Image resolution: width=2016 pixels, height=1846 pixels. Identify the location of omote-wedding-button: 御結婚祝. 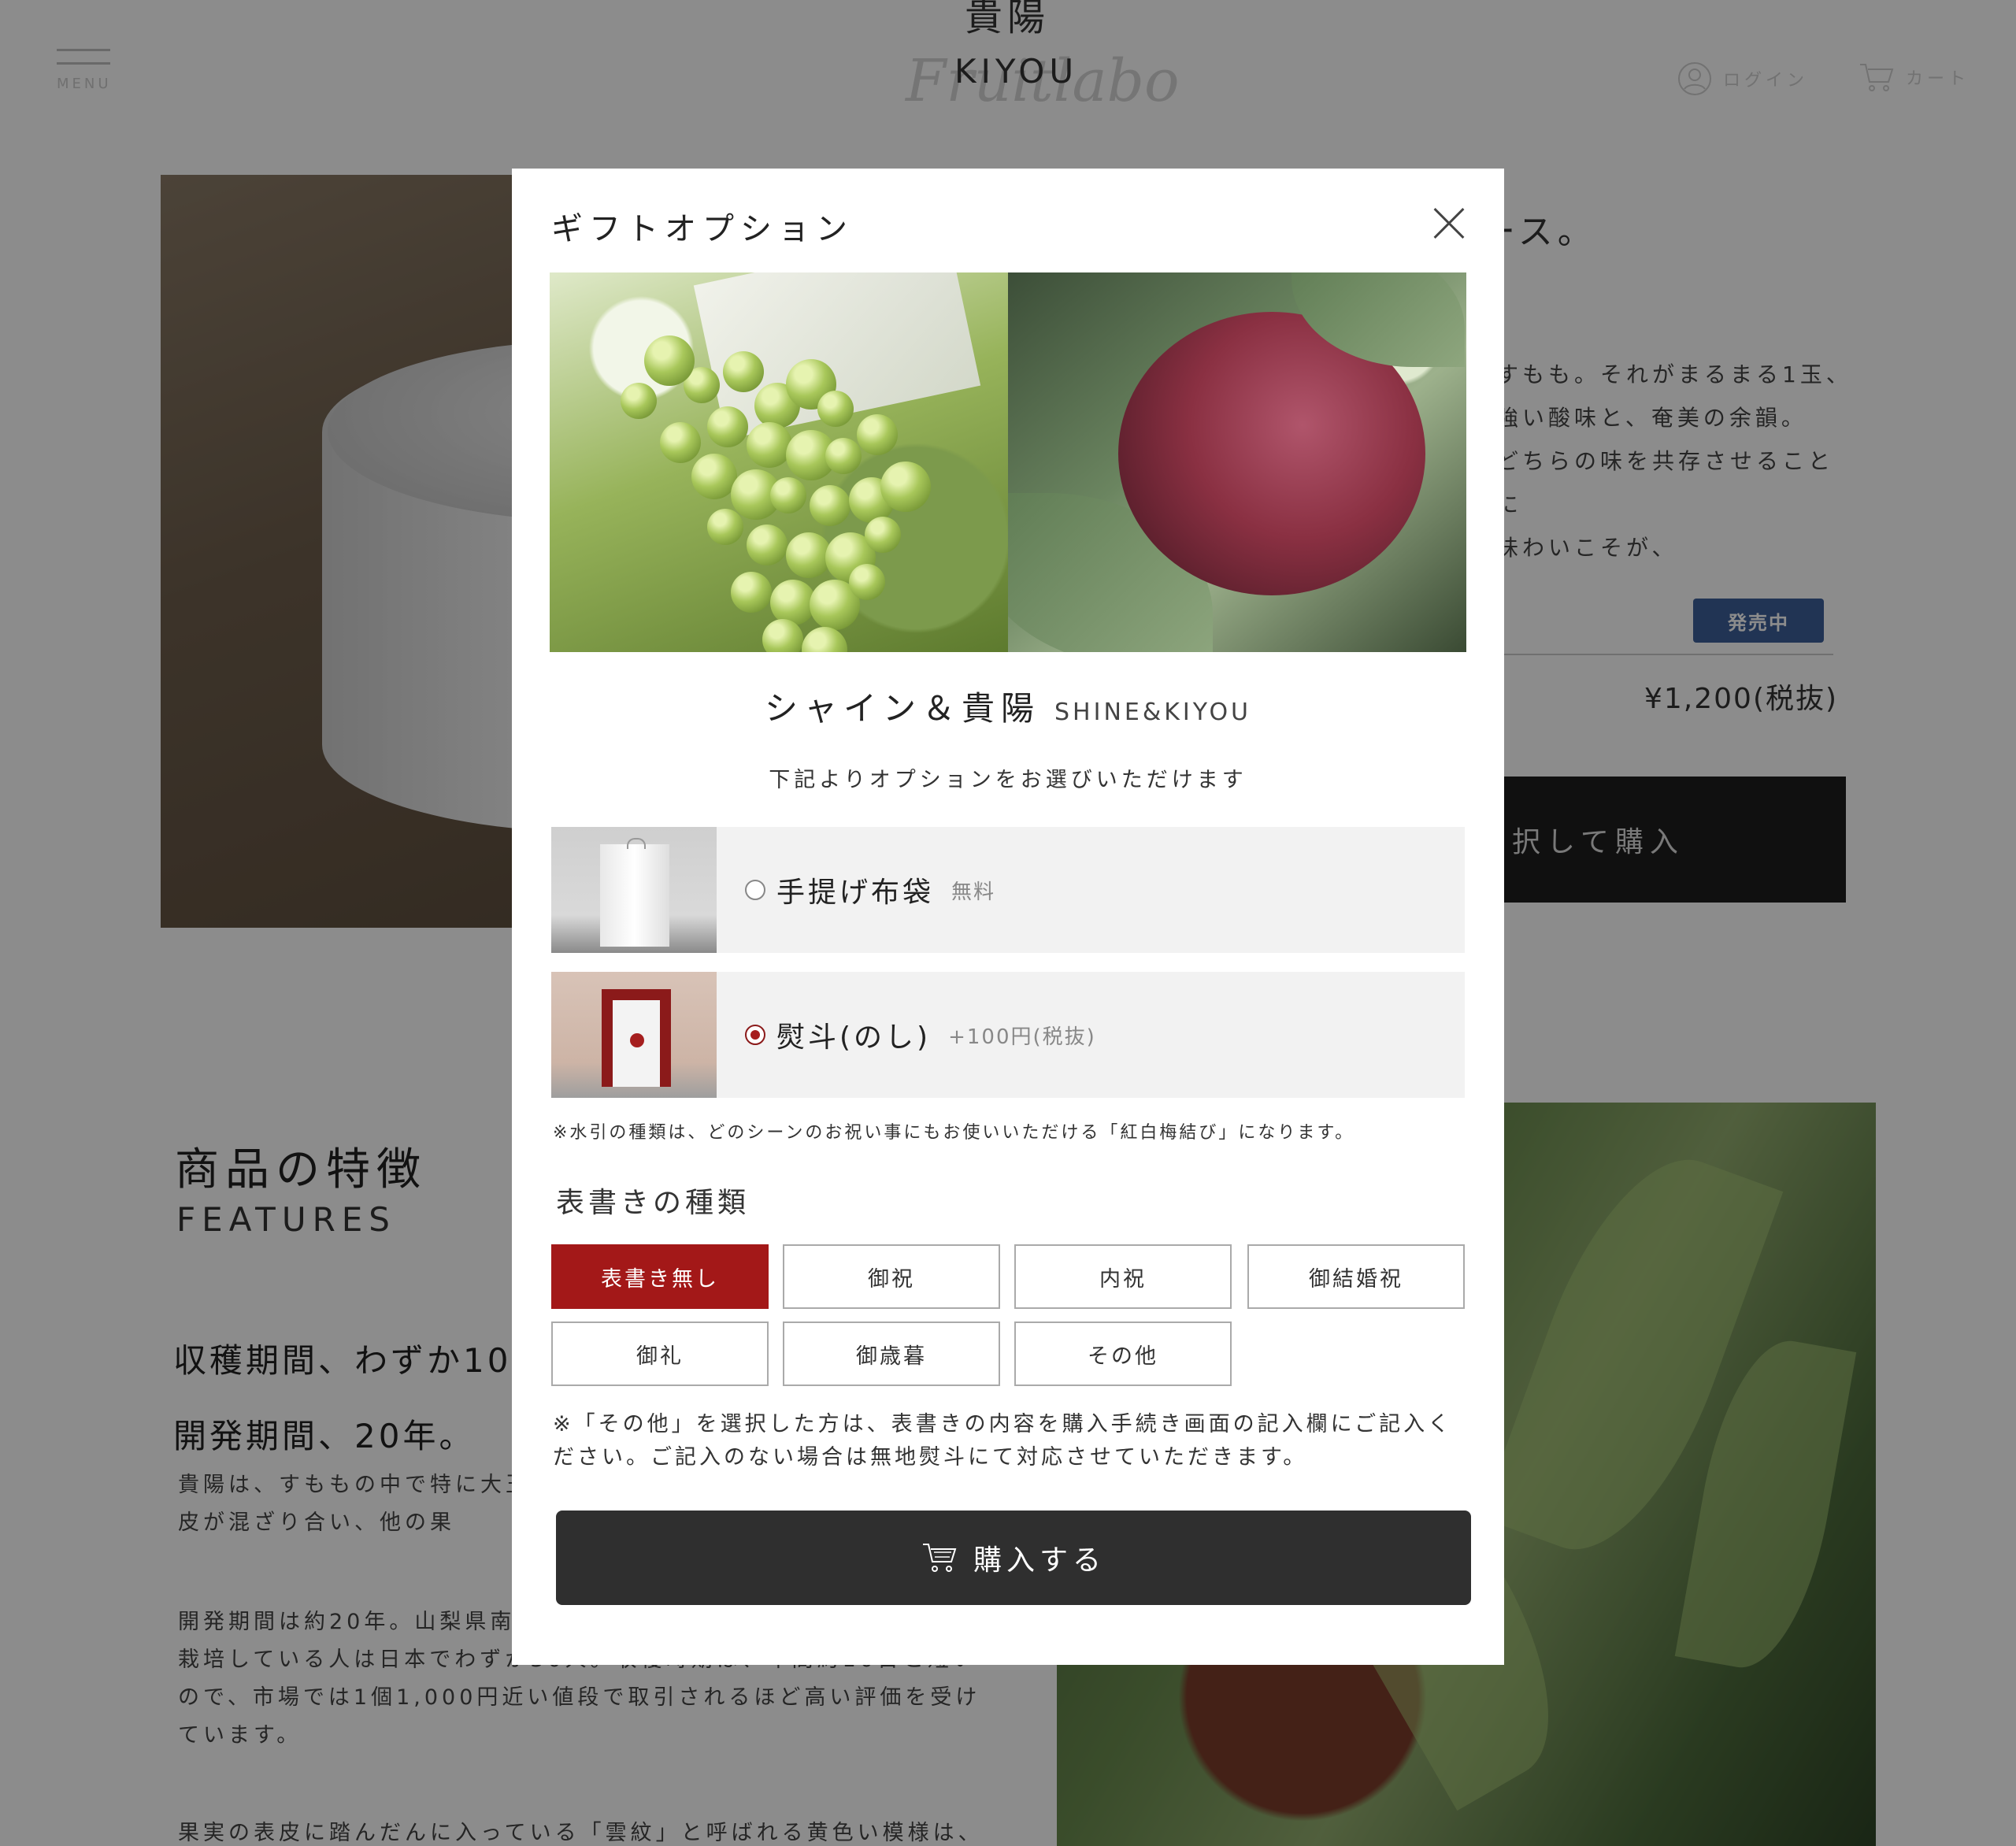
(1356, 1276).